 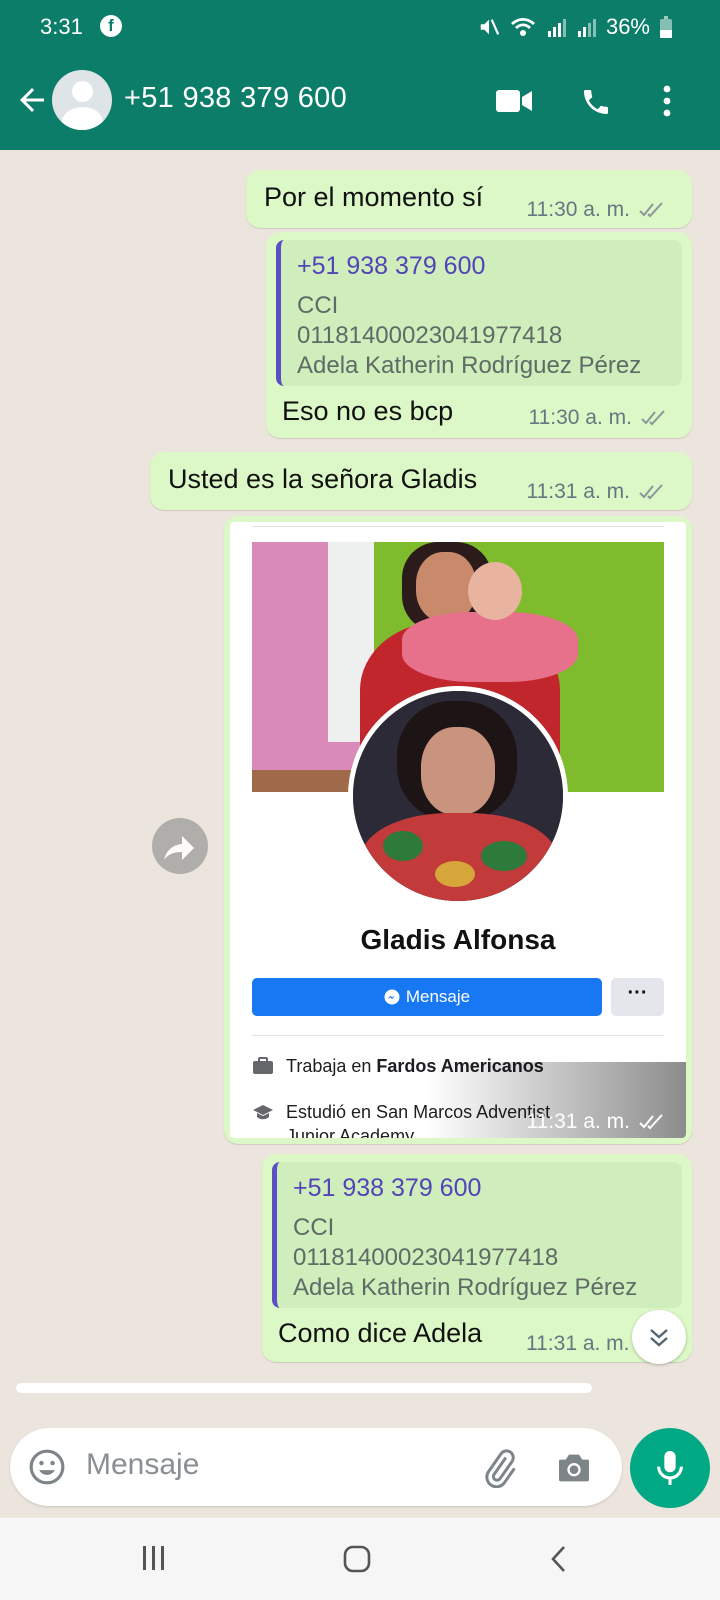 I want to click on chat-header: +51 938 379 600, so click(x=360, y=101).